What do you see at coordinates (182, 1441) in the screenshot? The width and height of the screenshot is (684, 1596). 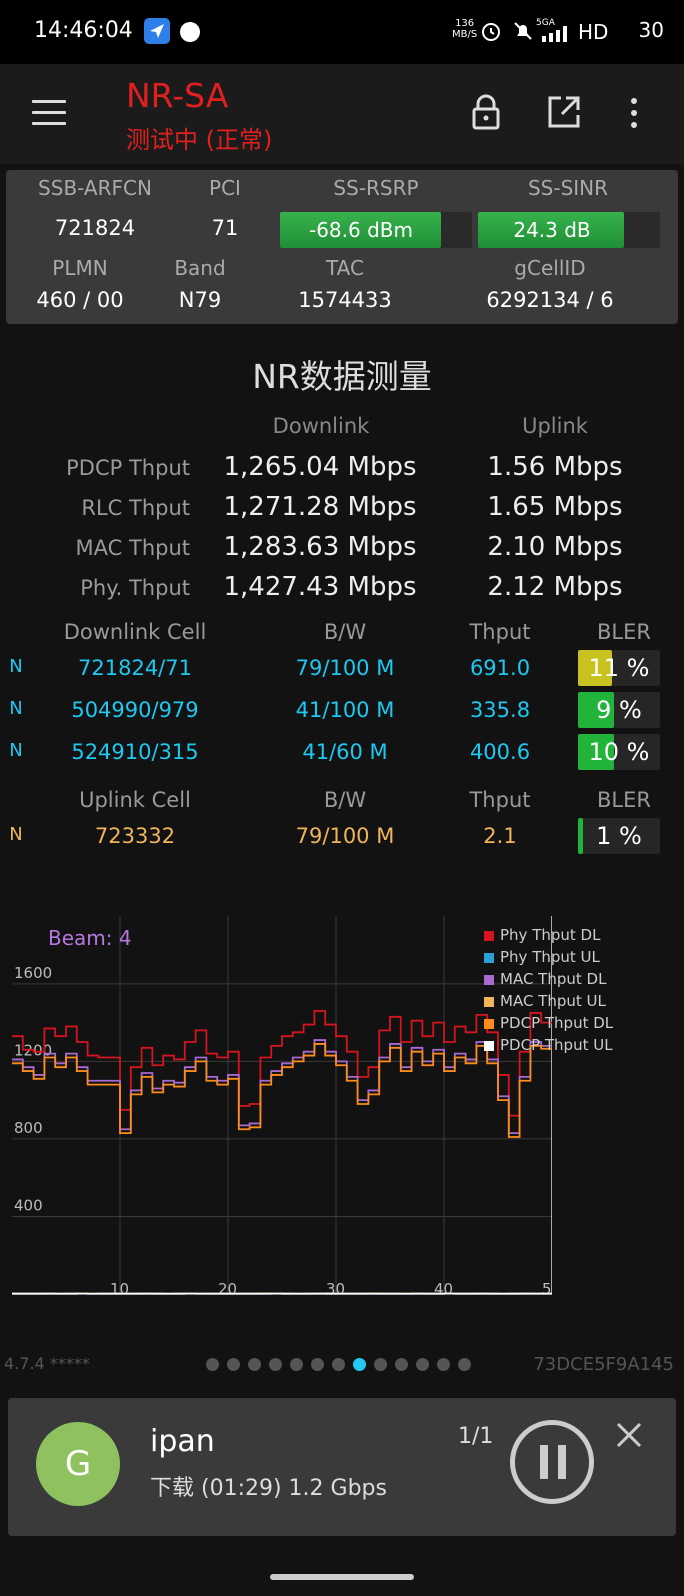 I see `notification-title: ipan` at bounding box center [182, 1441].